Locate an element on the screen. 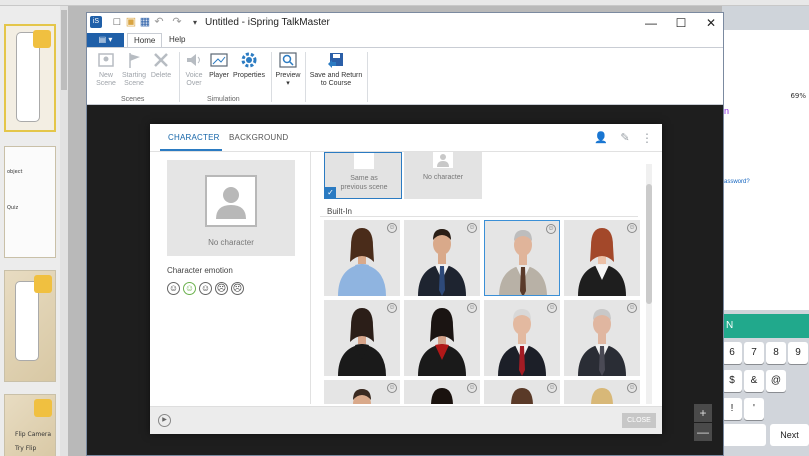 This screenshot has width=809, height=456. key: 8 is located at coordinates (776, 353).